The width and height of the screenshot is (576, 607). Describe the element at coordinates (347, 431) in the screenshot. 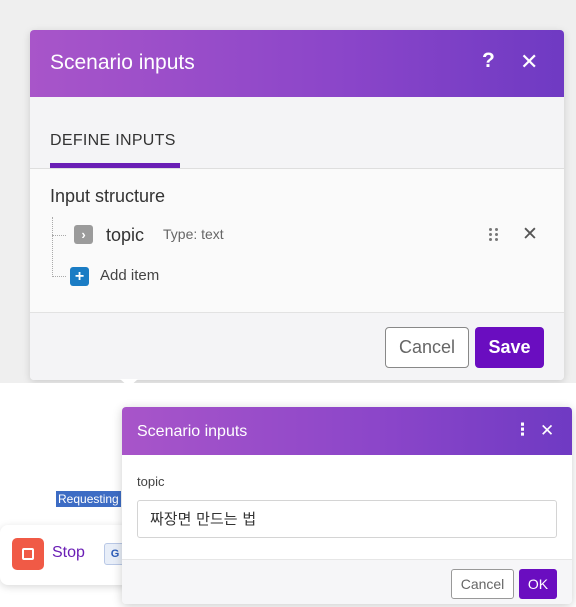

I see `dialog-header: Scenario inputs ⋮ ✕` at that location.